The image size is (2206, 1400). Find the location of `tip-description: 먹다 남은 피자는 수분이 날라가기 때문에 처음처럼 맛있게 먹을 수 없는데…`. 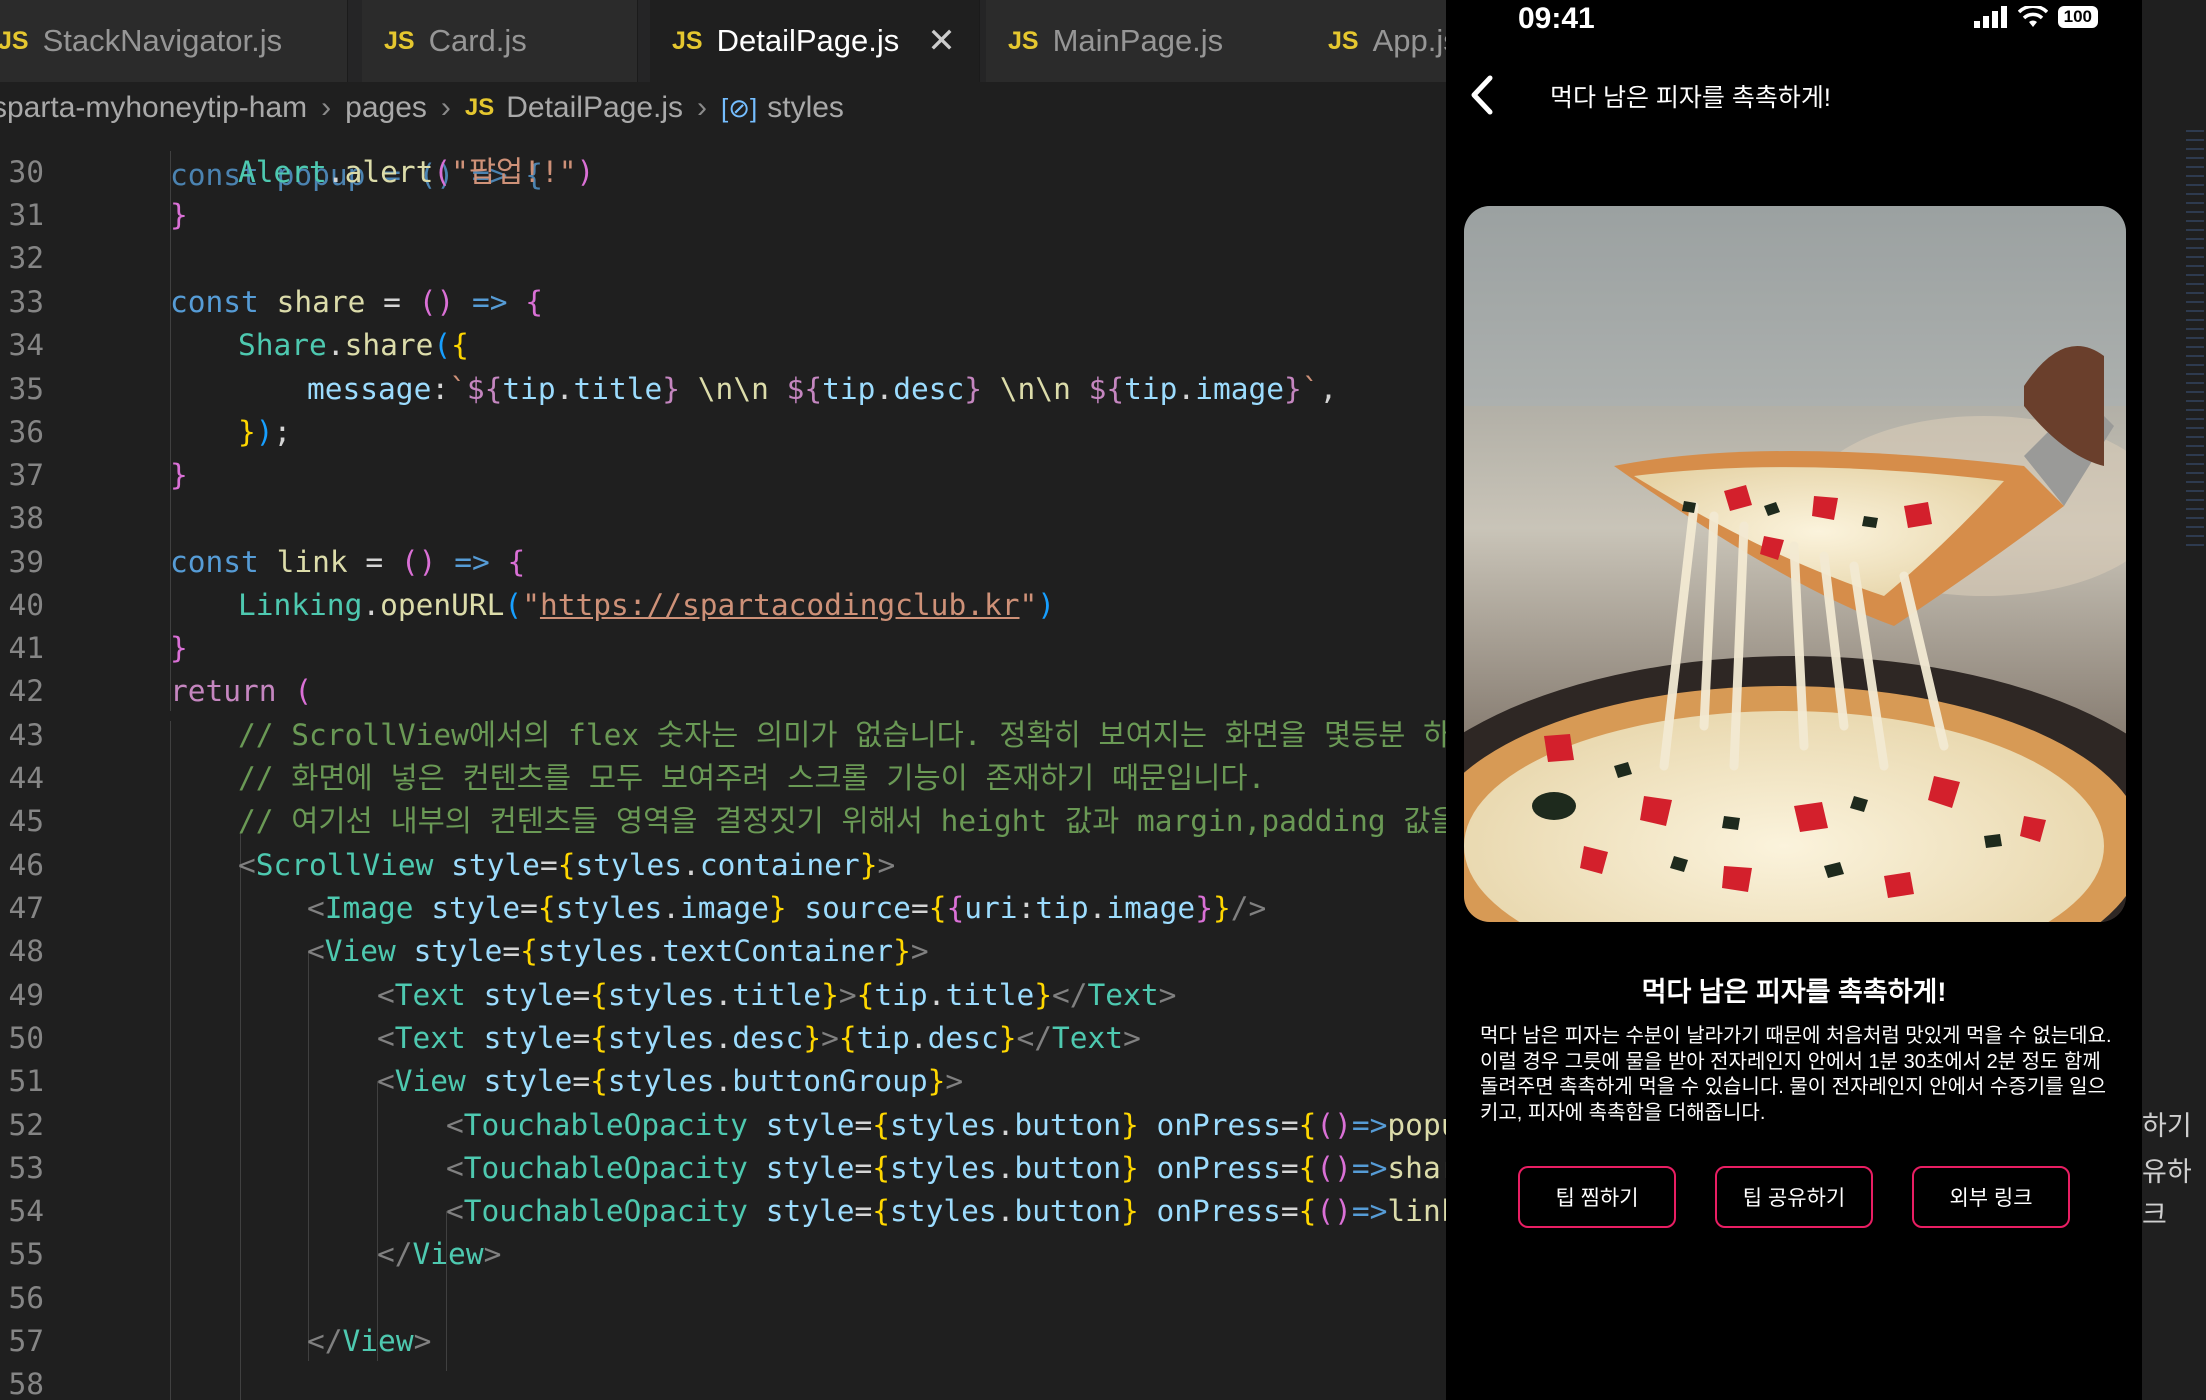

tip-description: 먹다 남은 피자는 수분이 날라가기 때문에 처음처럼 맛있게 먹을 수 없는데… is located at coordinates (1796, 1074).